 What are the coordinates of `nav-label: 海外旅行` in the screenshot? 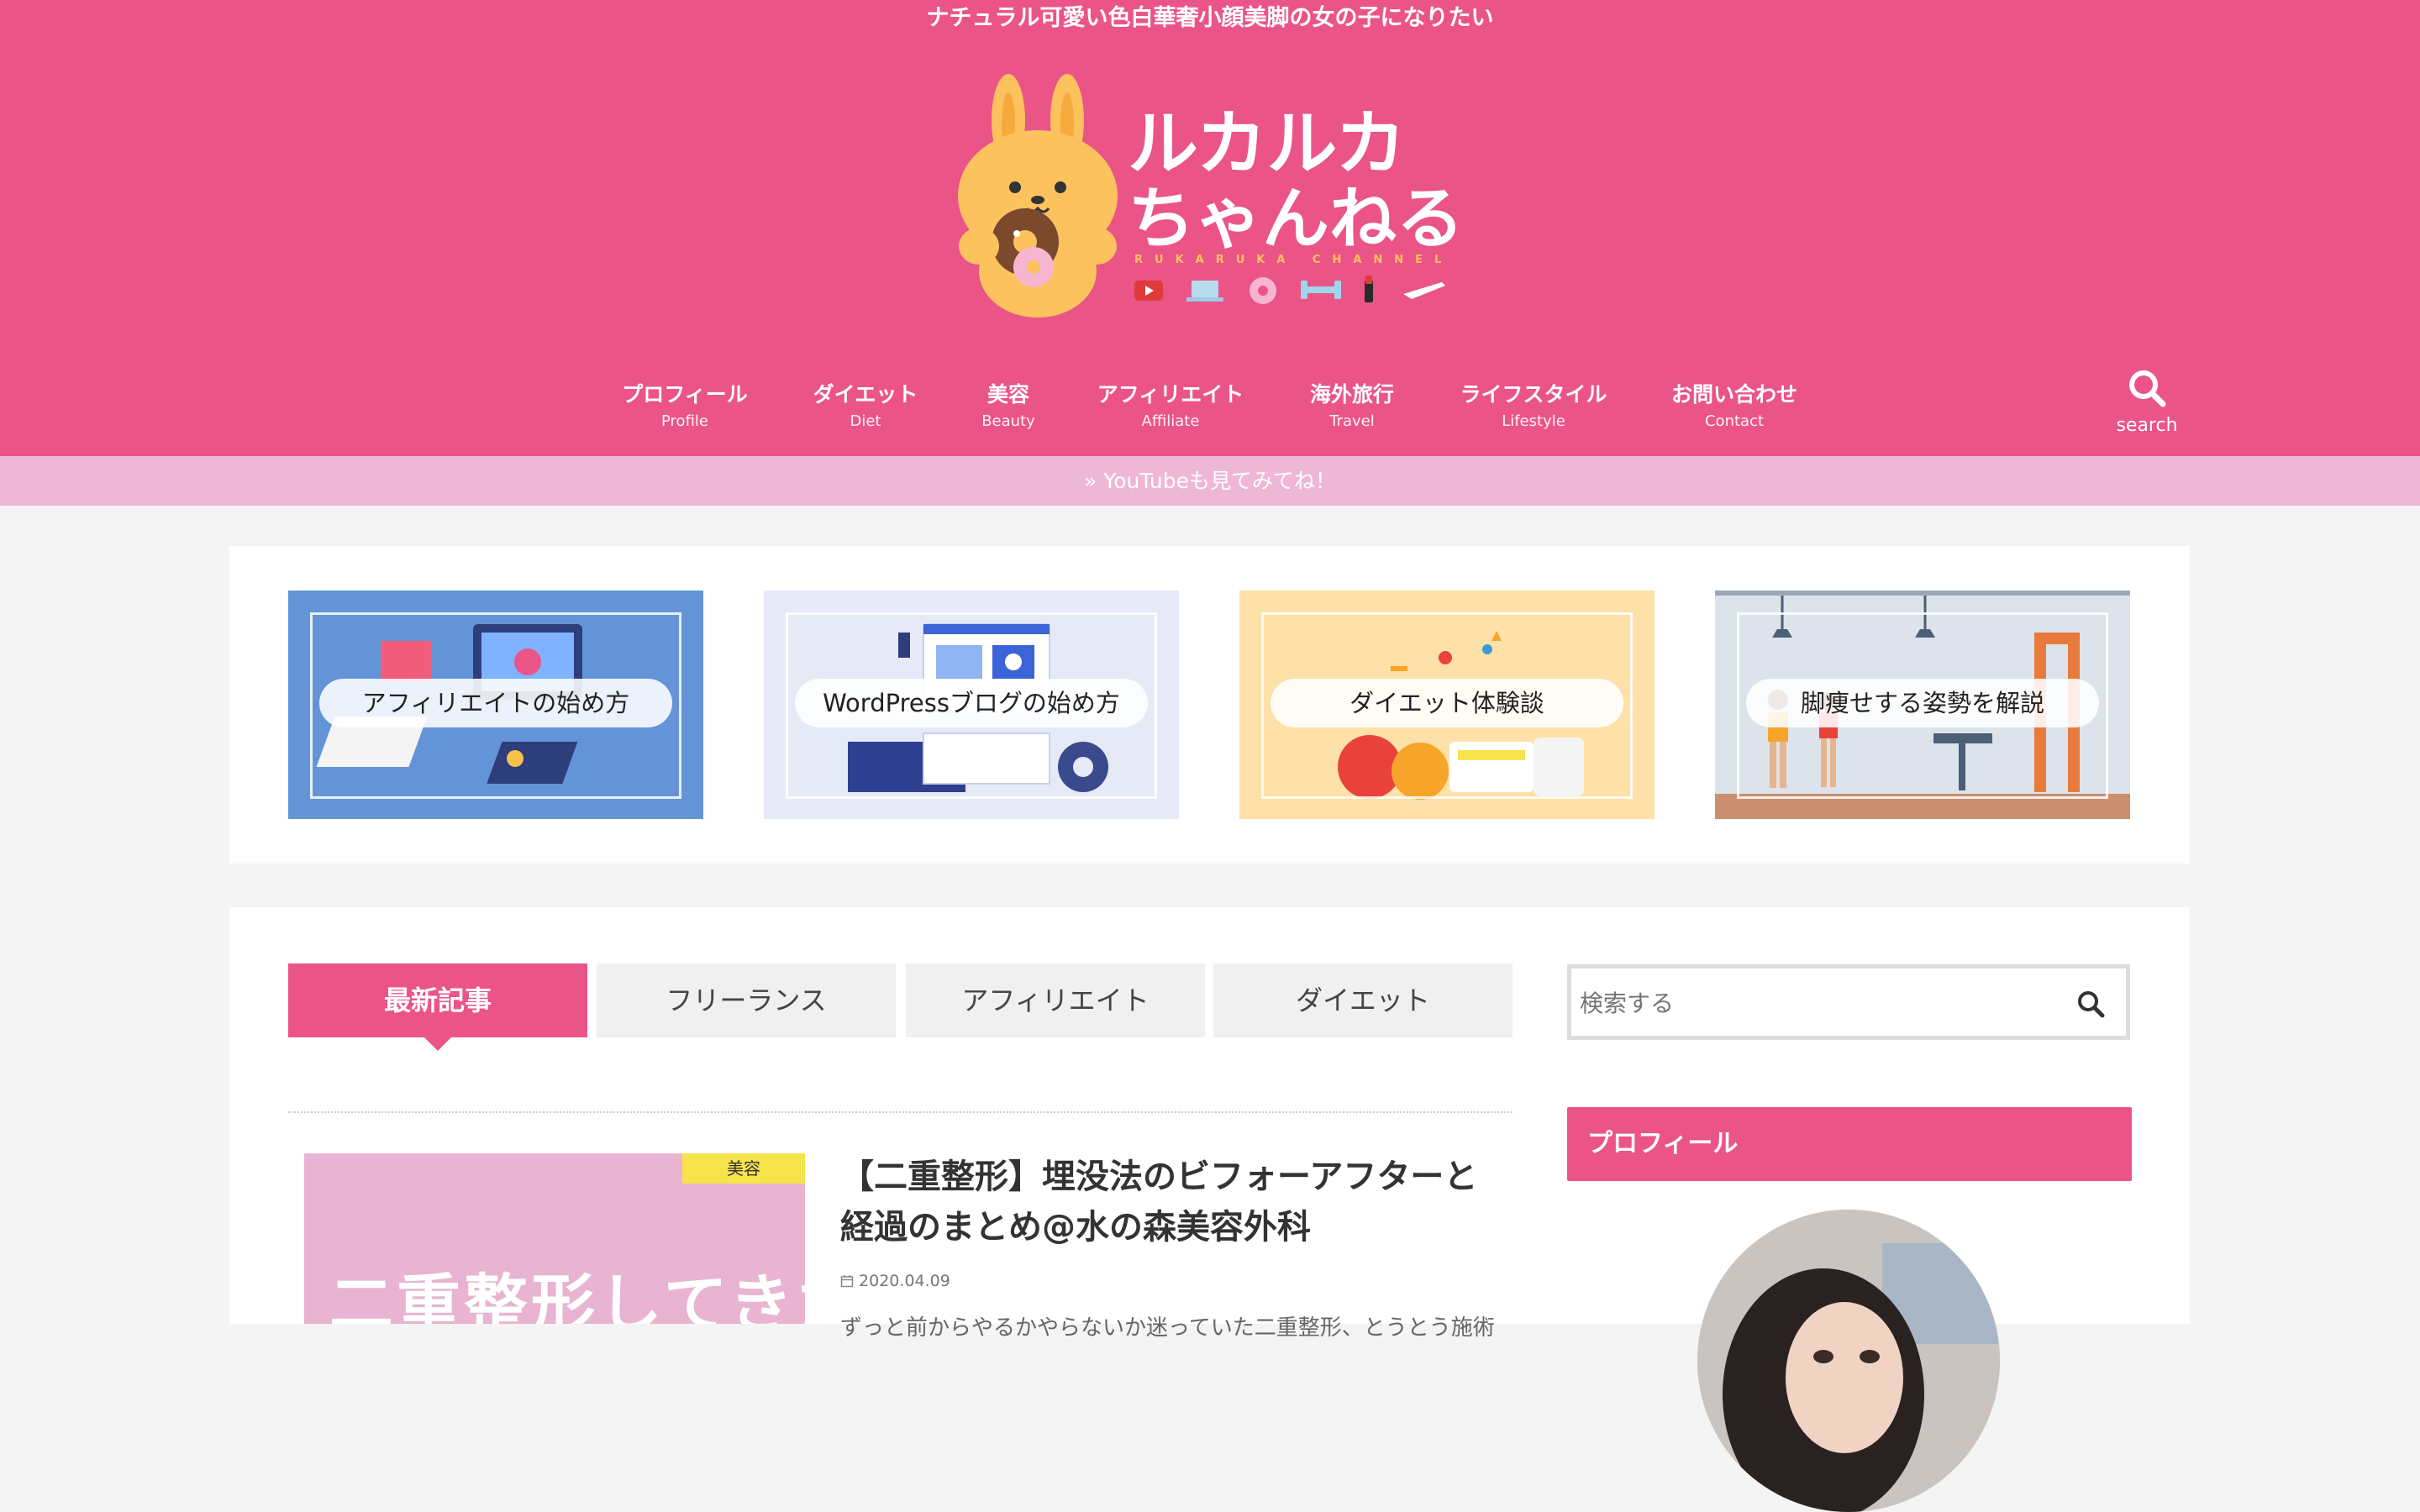 It's located at (1351, 394).